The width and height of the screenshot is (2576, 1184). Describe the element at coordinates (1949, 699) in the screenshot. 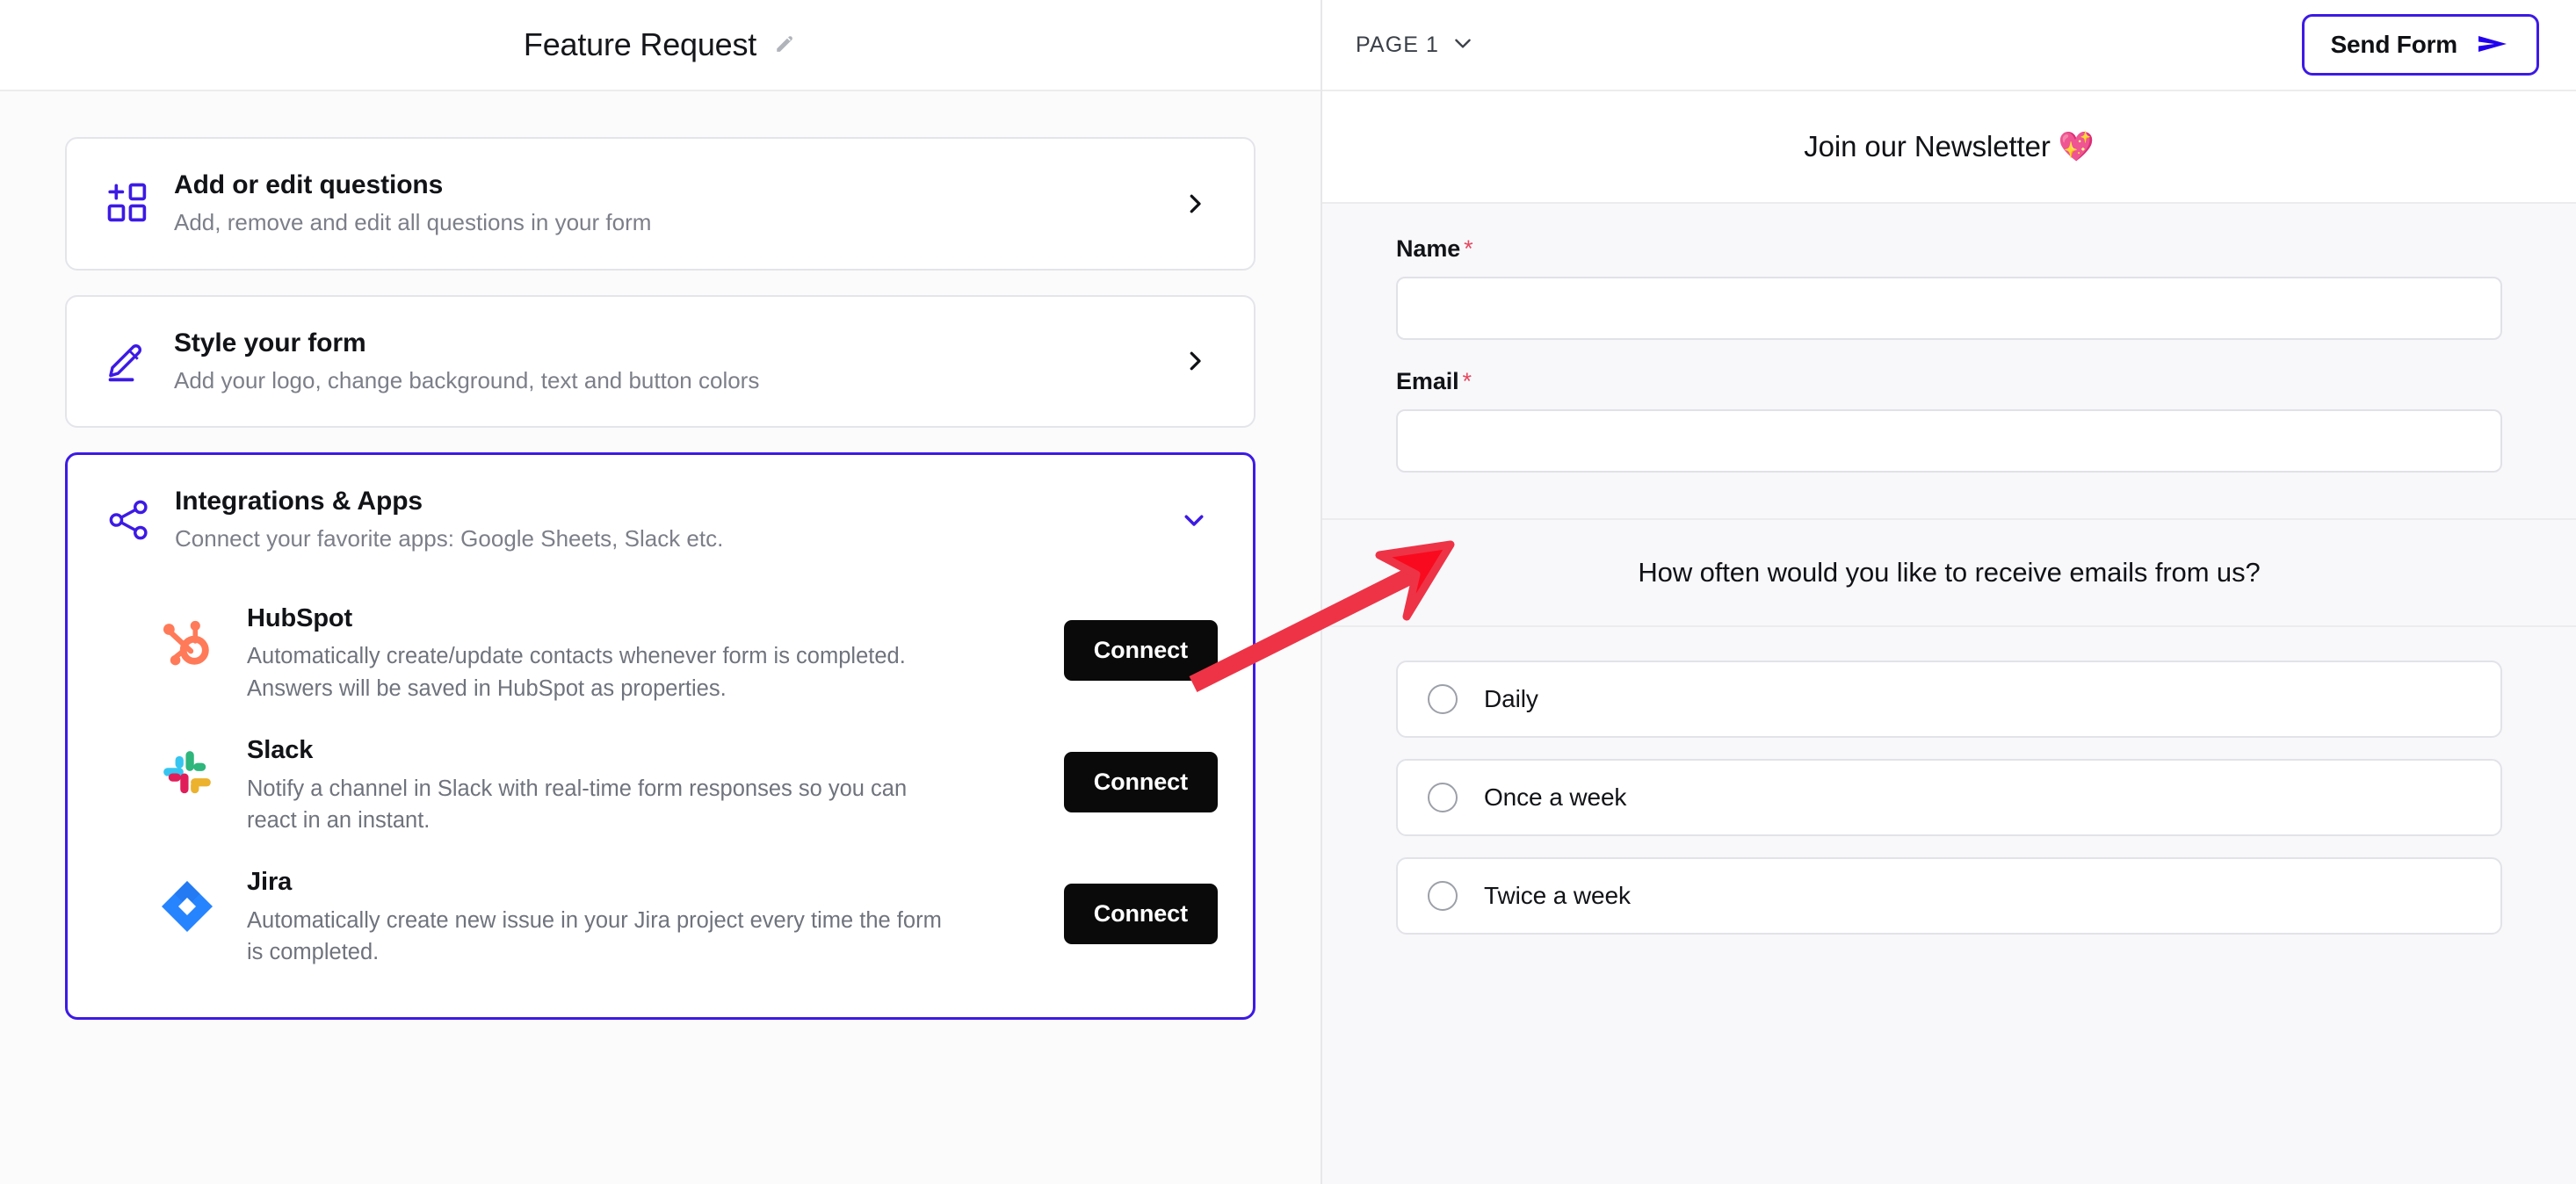

I see `option-daily: Daily` at that location.